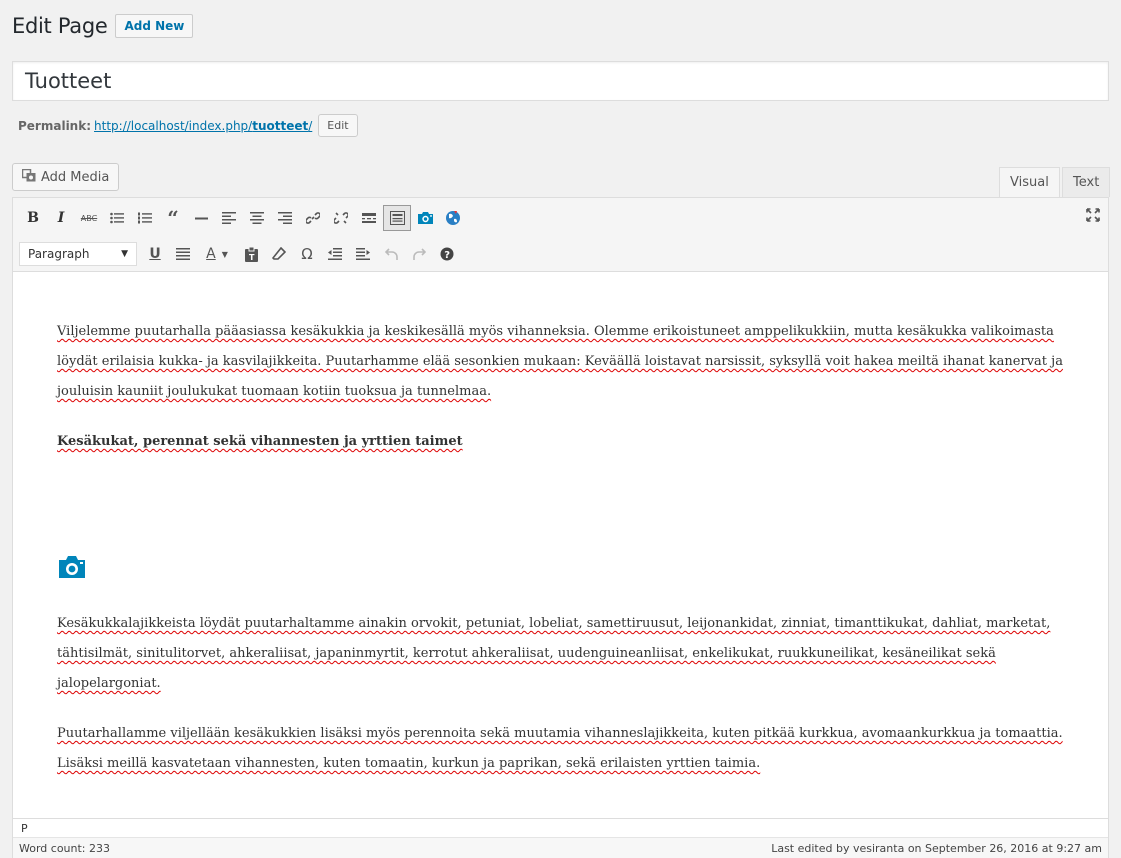  Describe the element at coordinates (55, 125) in the screenshot. I see `permalink-label: Permalink:` at that location.